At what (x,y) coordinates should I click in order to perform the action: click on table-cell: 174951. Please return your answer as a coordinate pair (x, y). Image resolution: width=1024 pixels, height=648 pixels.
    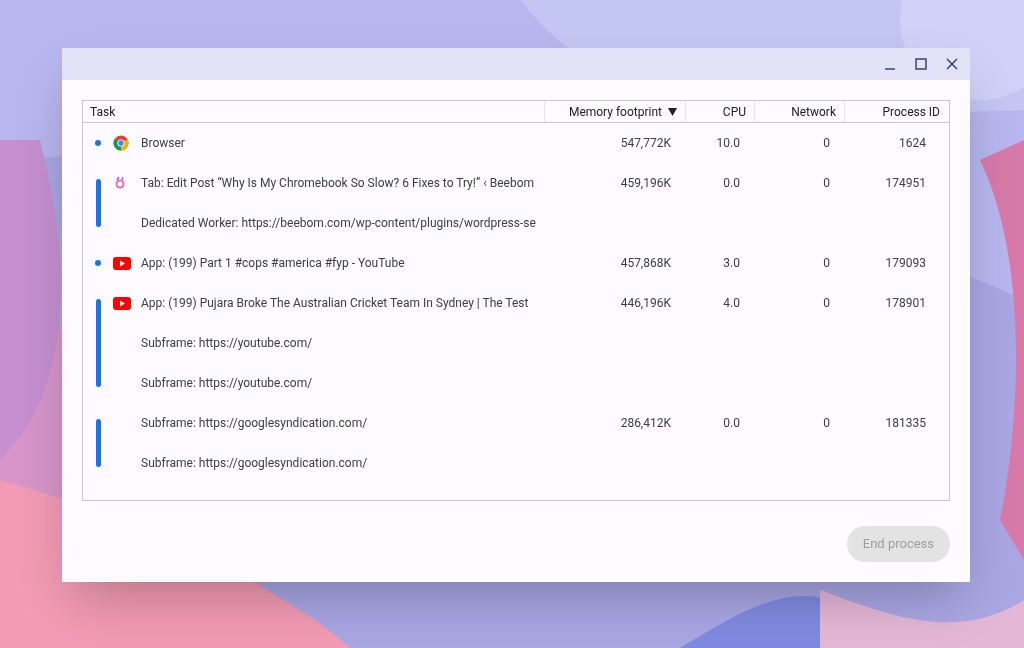
    Looking at the image, I should click on (905, 183).